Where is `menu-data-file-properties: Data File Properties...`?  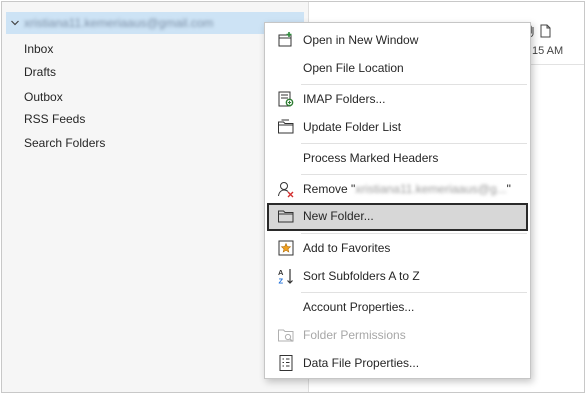
menu-data-file-properties: Data File Properties... is located at coordinates (397, 363).